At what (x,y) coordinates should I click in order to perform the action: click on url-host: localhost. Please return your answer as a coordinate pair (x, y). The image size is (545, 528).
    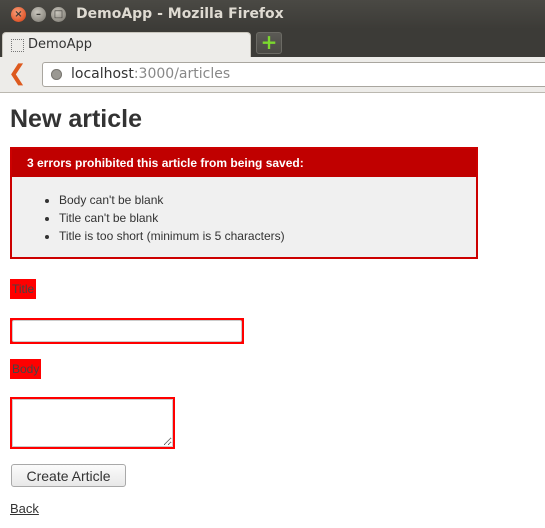
    Looking at the image, I should click on (102, 74).